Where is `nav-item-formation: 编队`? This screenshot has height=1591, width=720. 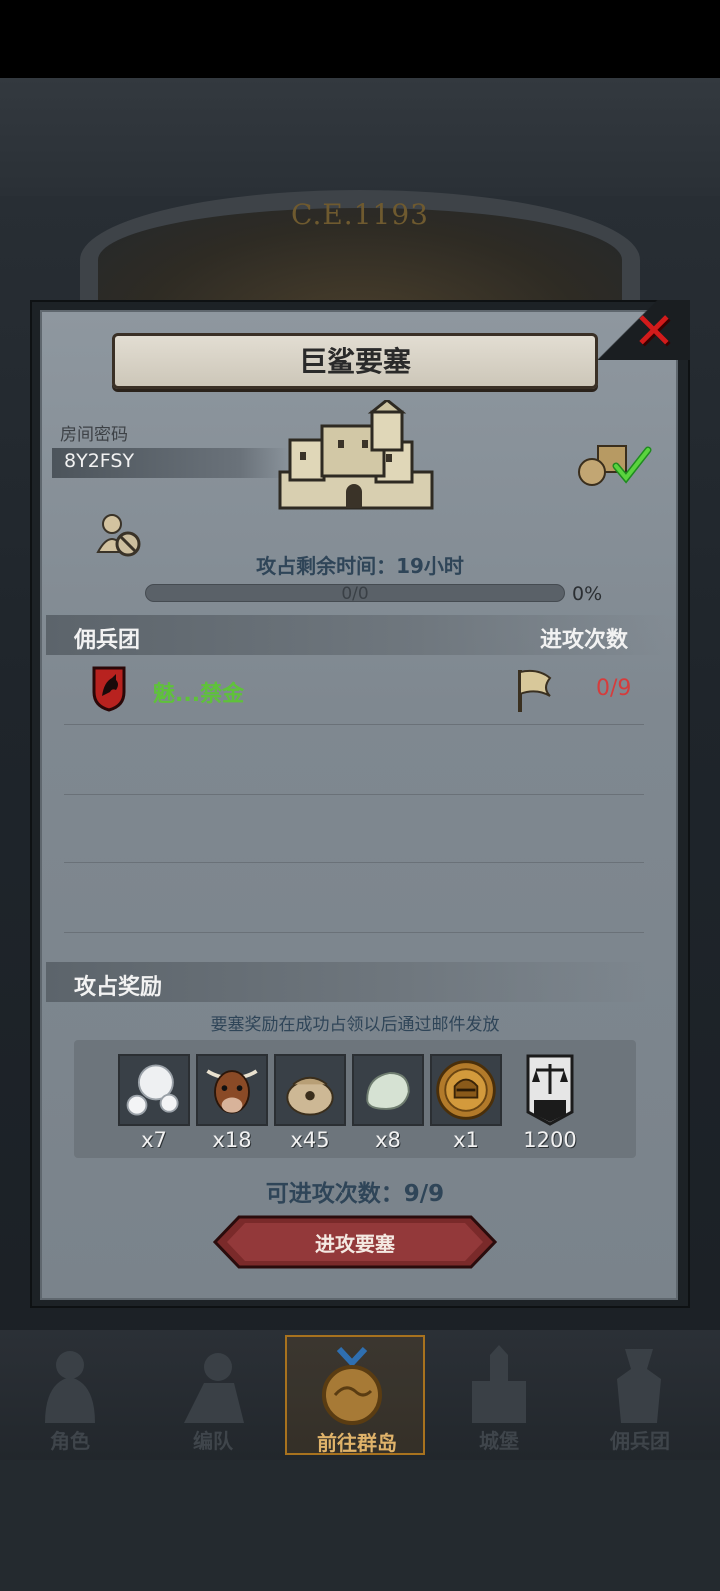 nav-item-formation: 编队 is located at coordinates (213, 1395).